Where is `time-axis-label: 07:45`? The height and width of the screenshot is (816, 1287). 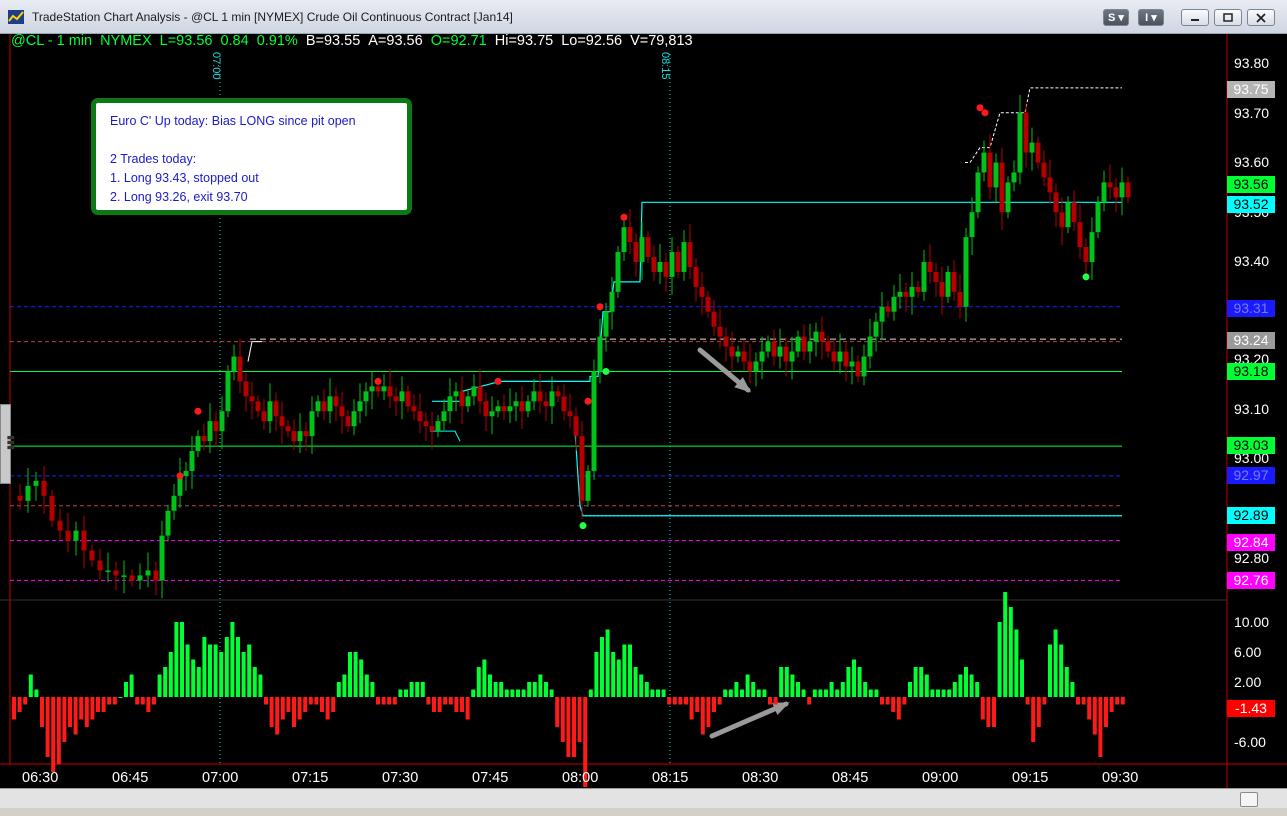
time-axis-label: 07:45 is located at coordinates (490, 778).